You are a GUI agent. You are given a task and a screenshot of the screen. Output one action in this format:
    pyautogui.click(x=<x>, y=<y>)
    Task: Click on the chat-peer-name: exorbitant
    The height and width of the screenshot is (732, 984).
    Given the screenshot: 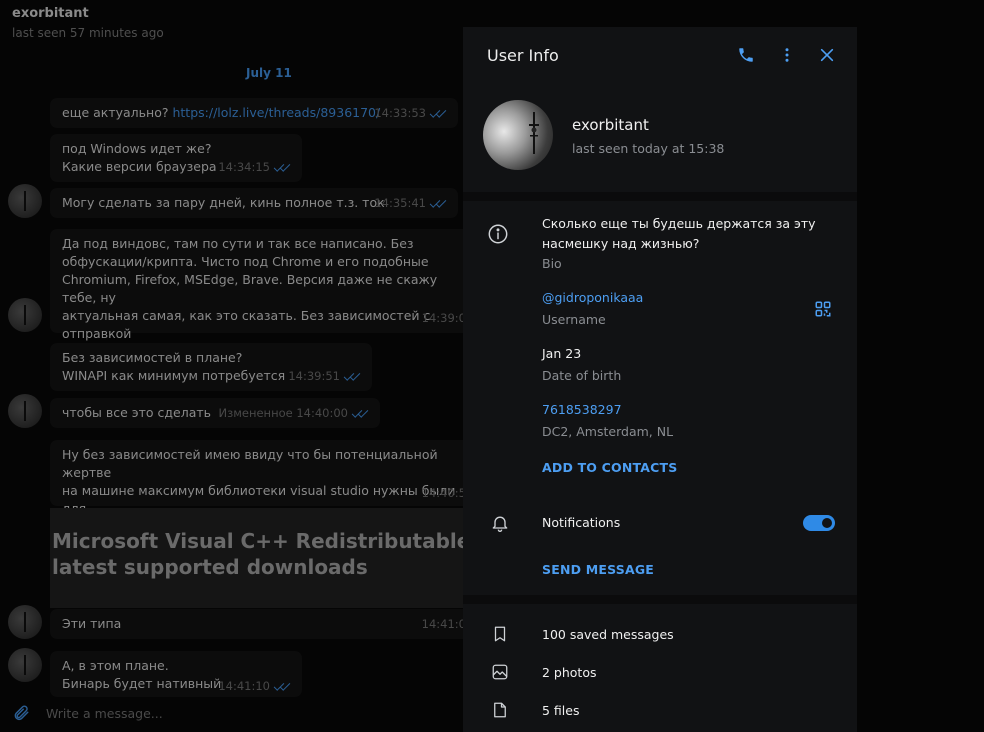 What is the action you would take?
    pyautogui.click(x=50, y=13)
    